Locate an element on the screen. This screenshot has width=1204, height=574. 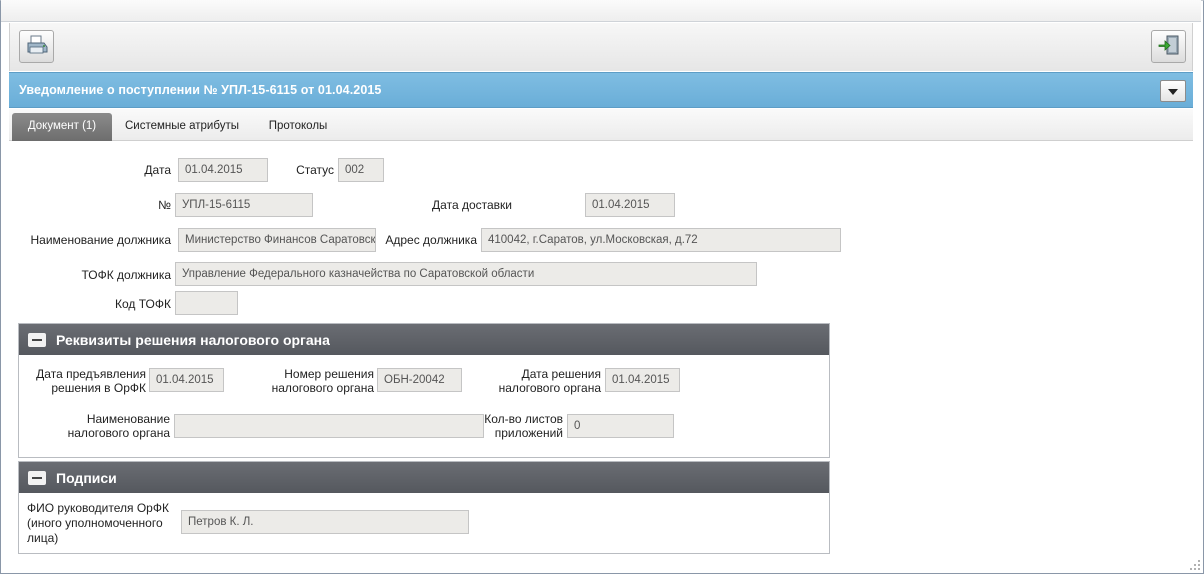
number-field: УПЛ-15-6115 is located at coordinates (244, 205).